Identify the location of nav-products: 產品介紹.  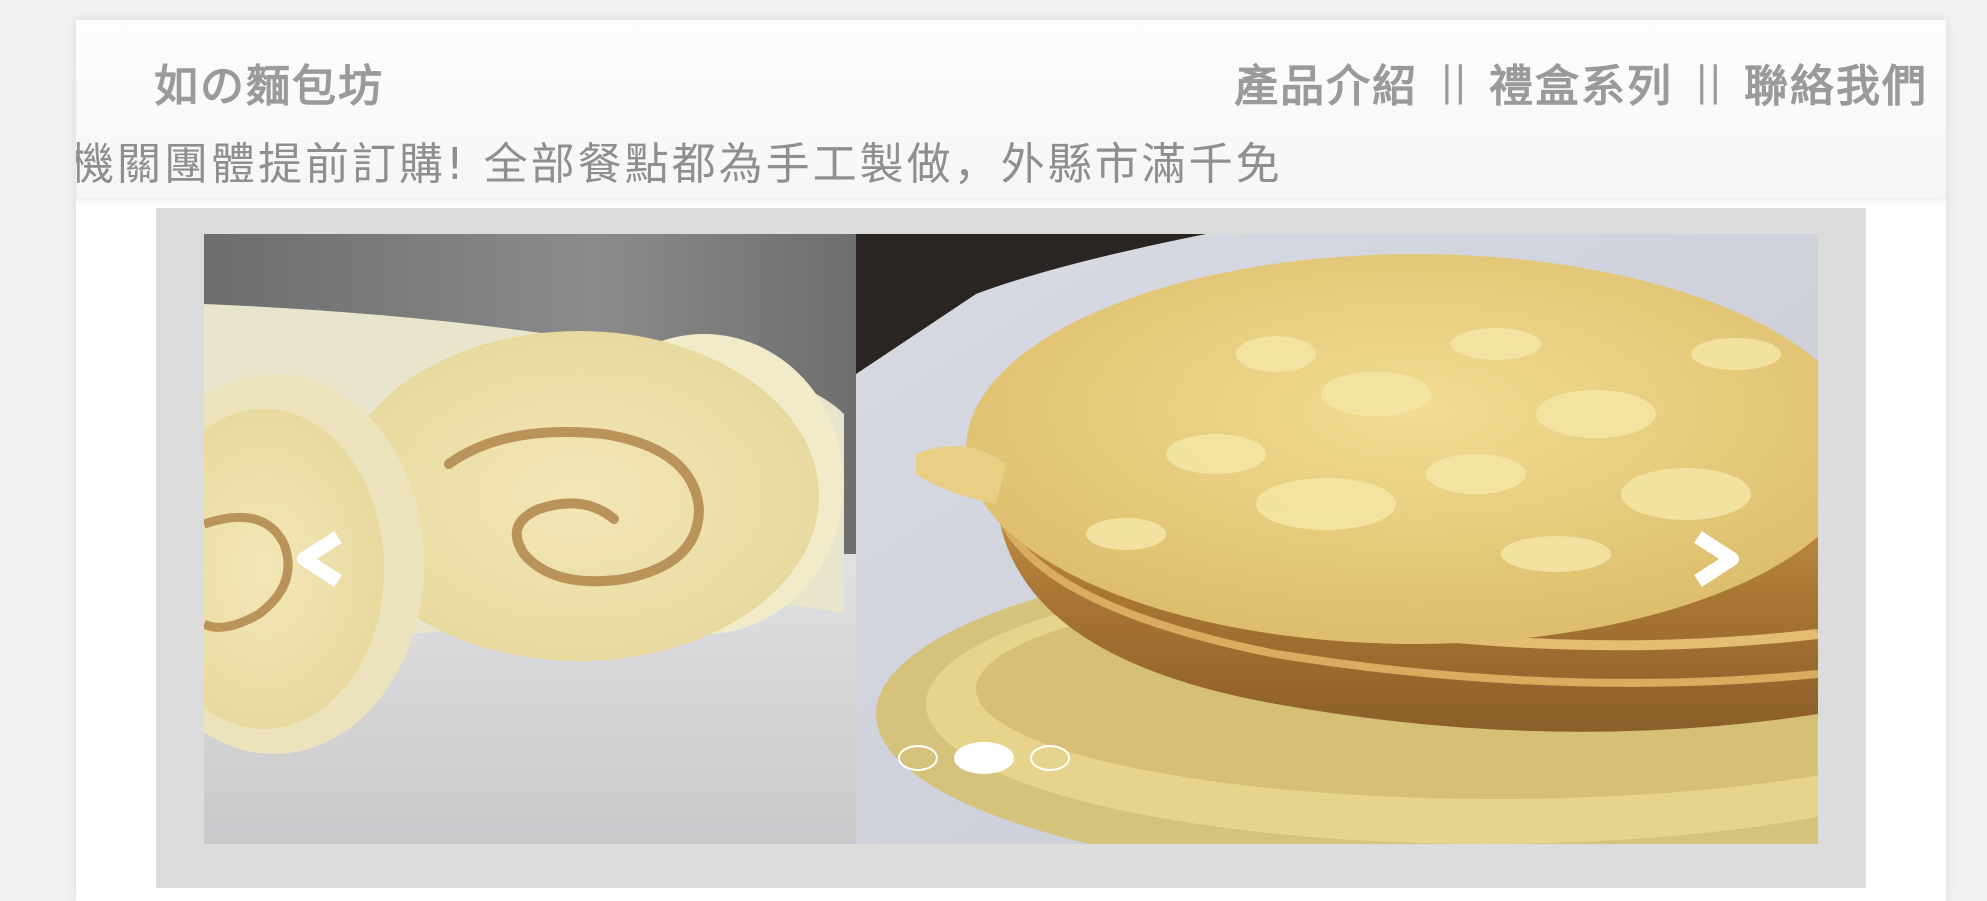
(1326, 82).